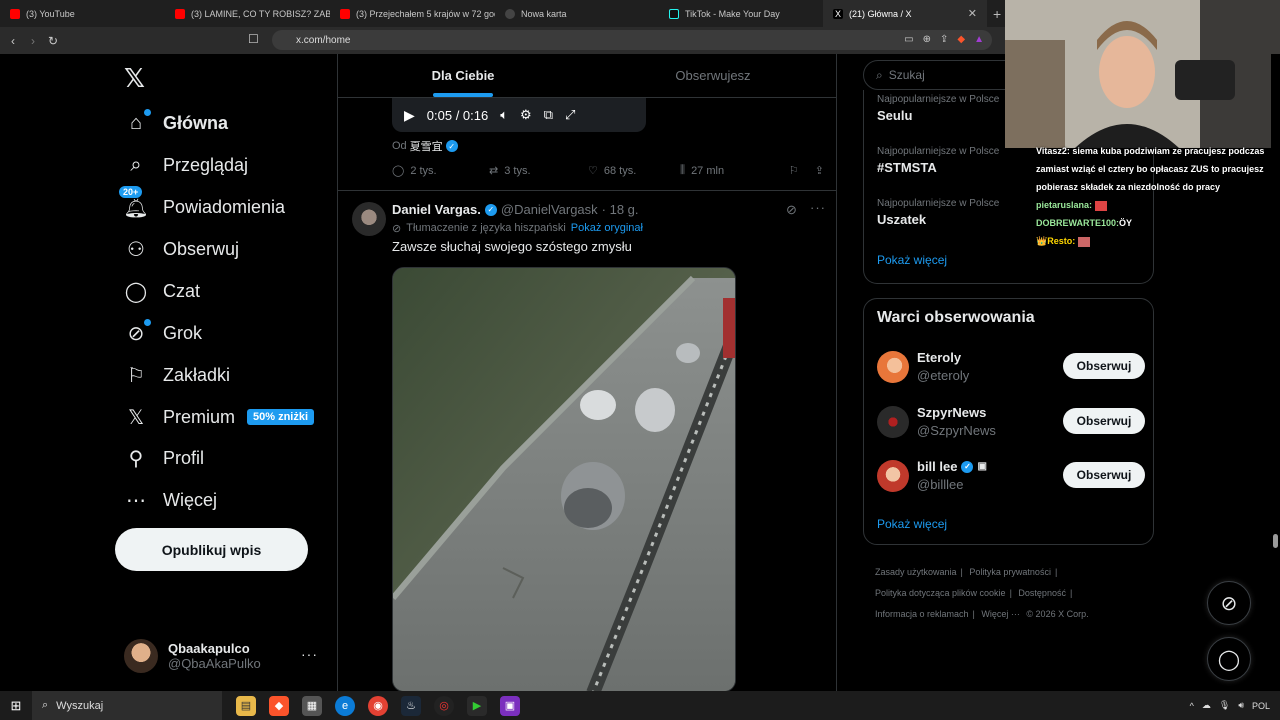 The width and height of the screenshot is (1280, 720). What do you see at coordinates (412, 13) in the screenshot?
I see `browser-tab: (3) Przejechałem 5 krajów w 72 godz` at bounding box center [412, 13].